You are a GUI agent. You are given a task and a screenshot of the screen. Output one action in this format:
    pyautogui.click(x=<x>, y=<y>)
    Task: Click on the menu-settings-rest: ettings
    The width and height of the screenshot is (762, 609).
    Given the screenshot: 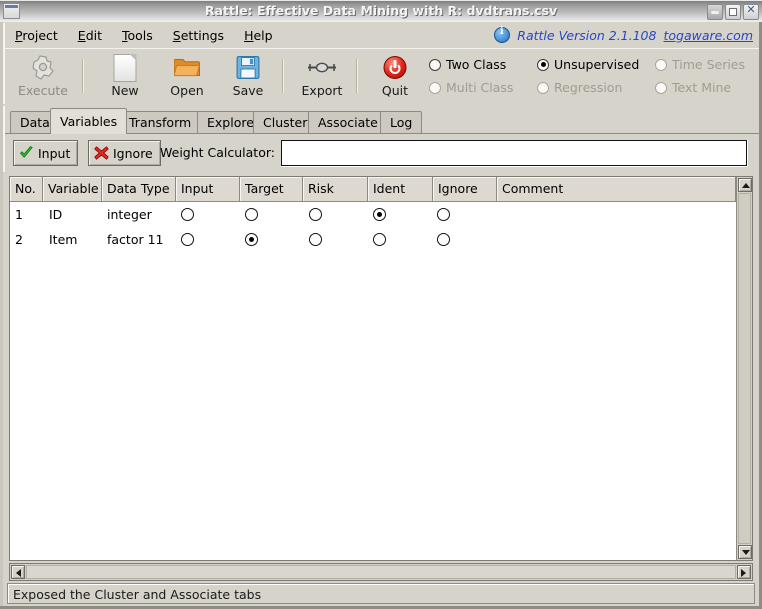 What is the action you would take?
    pyautogui.click(x=202, y=35)
    